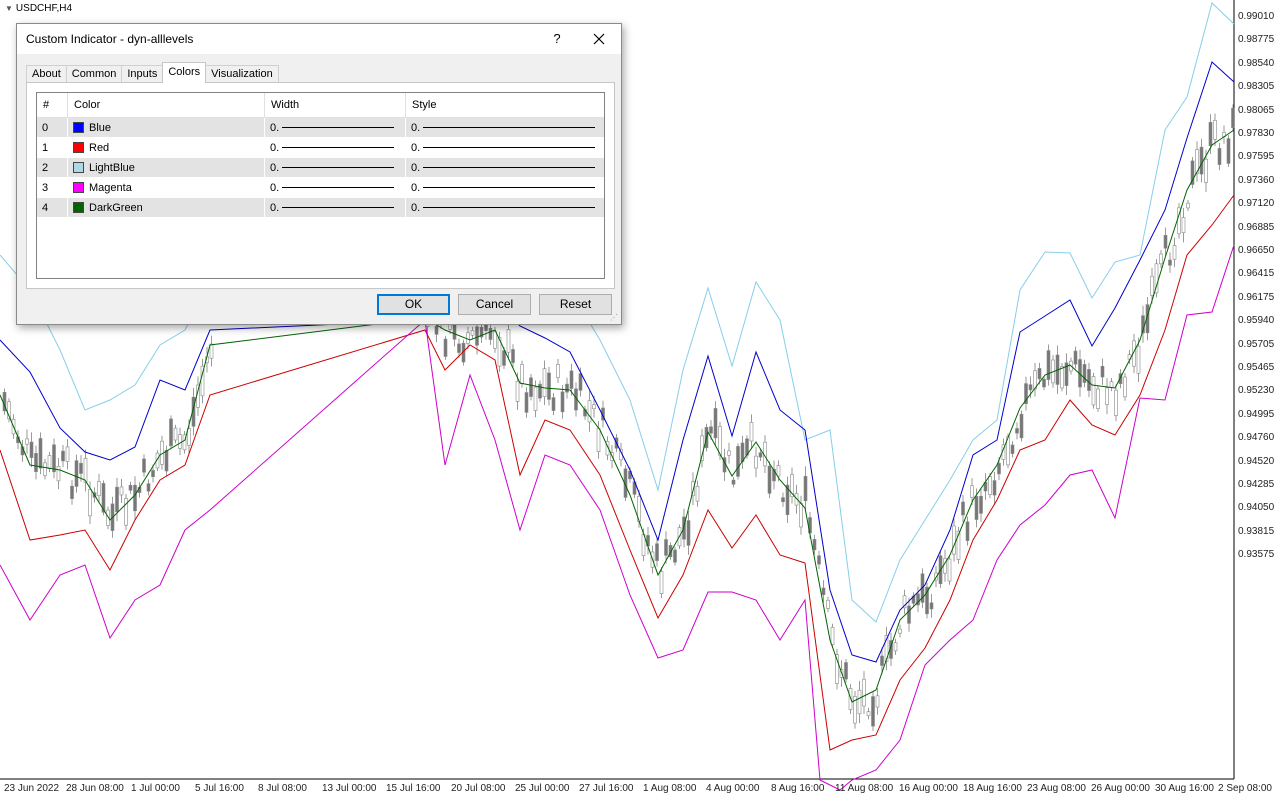  Describe the element at coordinates (413, 788) in the screenshot. I see `date-tick-label: 15 Jul 16:00` at that location.